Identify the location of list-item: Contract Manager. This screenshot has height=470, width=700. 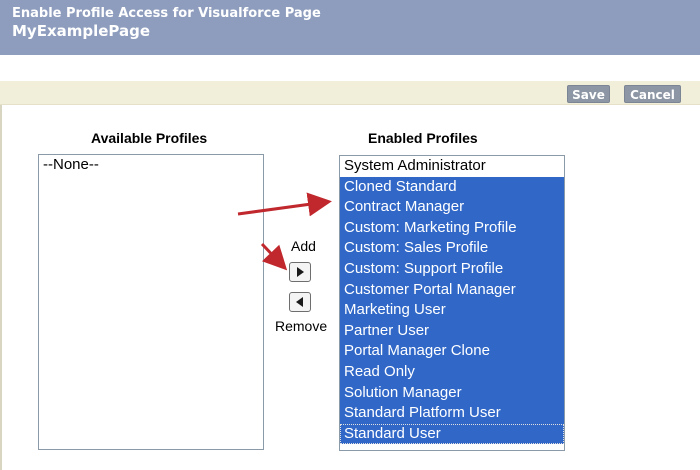
(452, 207).